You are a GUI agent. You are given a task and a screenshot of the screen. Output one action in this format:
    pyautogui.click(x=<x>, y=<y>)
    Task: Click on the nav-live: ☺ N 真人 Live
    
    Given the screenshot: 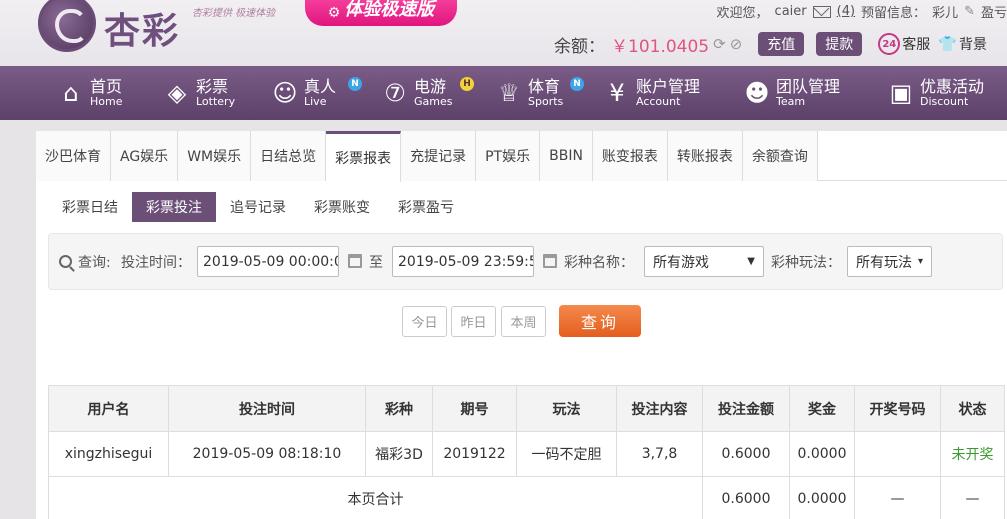 What is the action you would take?
    pyautogui.click(x=316, y=93)
    